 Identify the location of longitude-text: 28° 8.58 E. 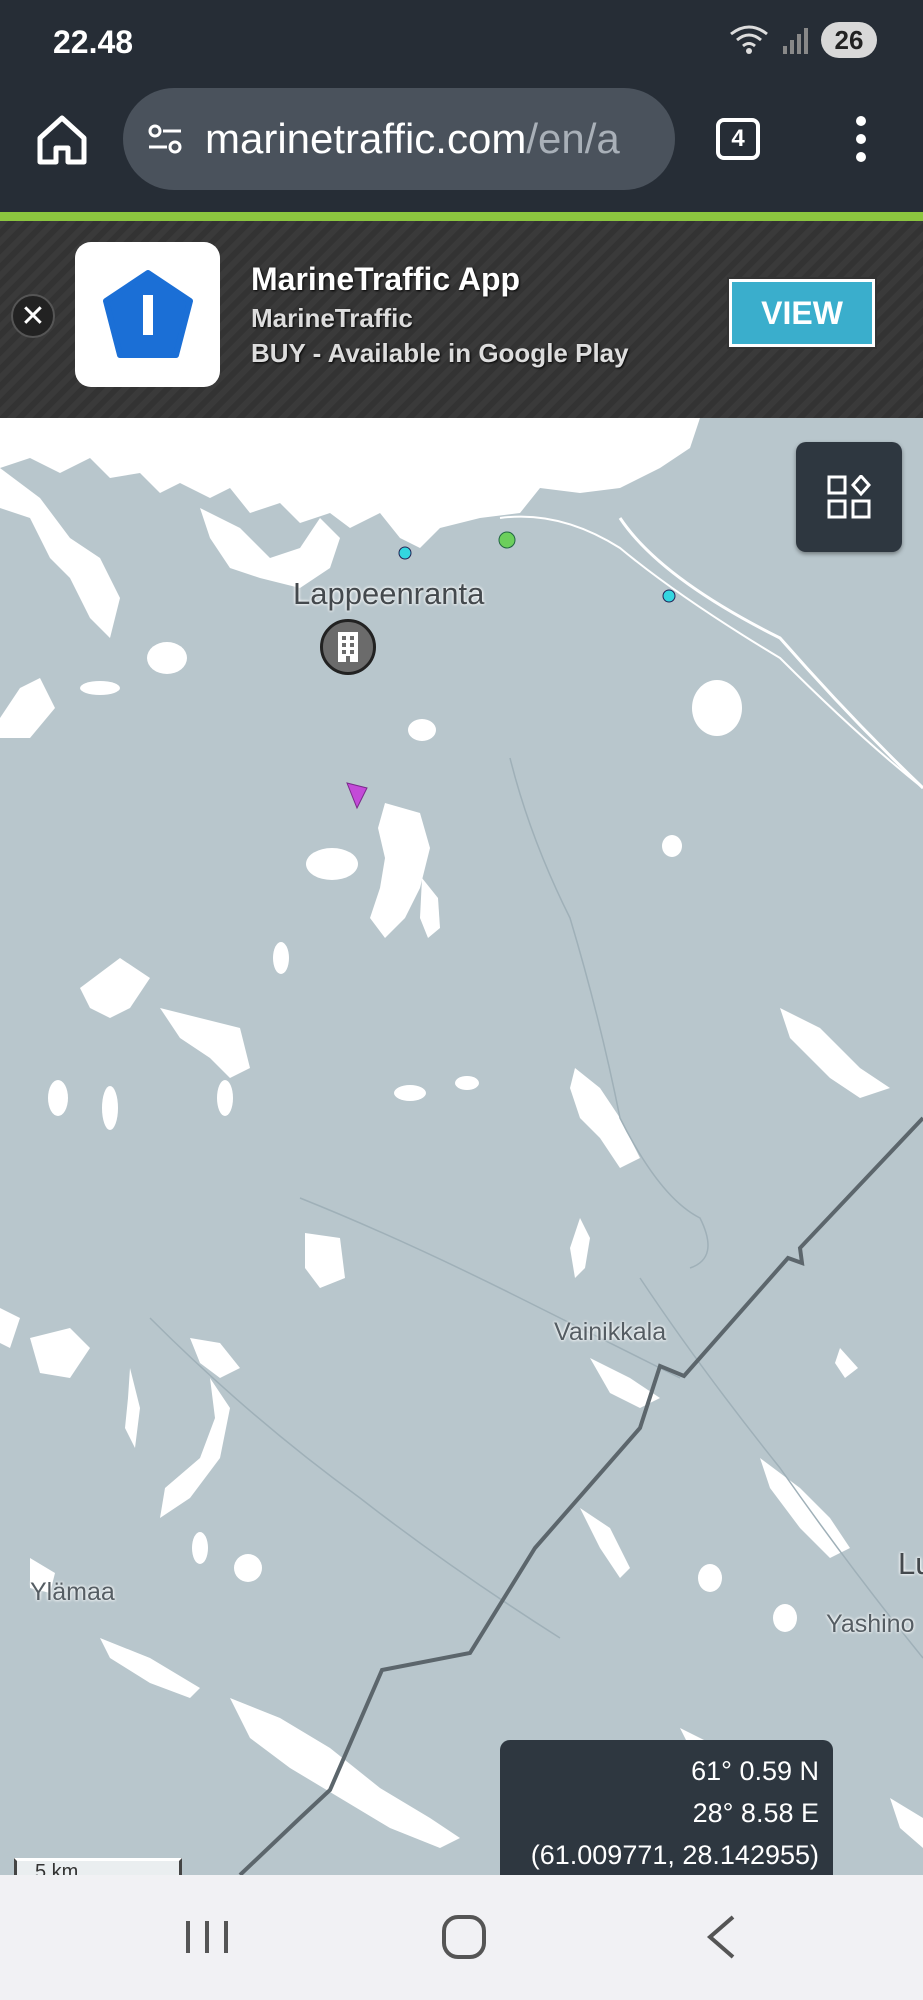
(755, 1813).